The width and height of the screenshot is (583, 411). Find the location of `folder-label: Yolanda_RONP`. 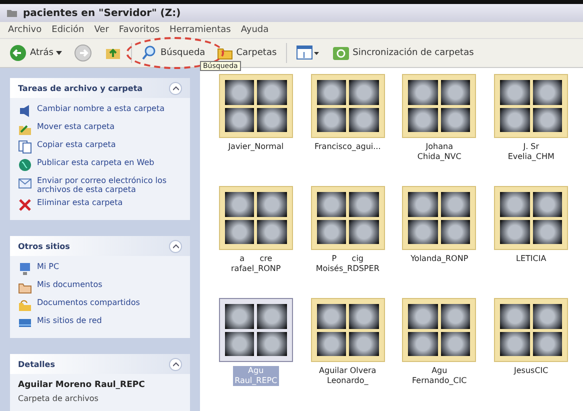

folder-label: Yolanda_RONP is located at coordinates (439, 259).